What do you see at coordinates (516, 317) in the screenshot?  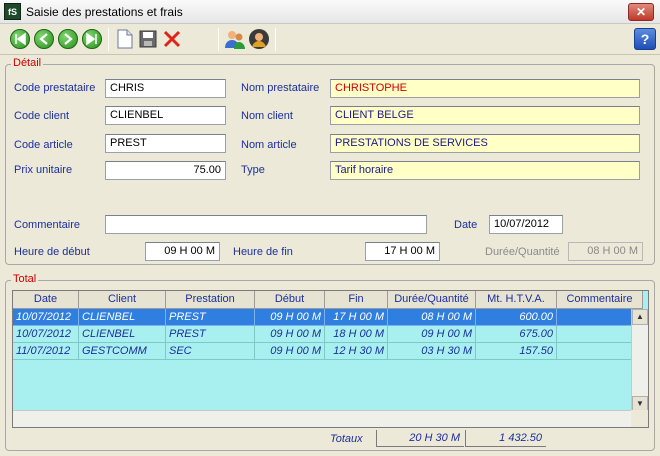 I see `cell-montant: 600.00` at bounding box center [516, 317].